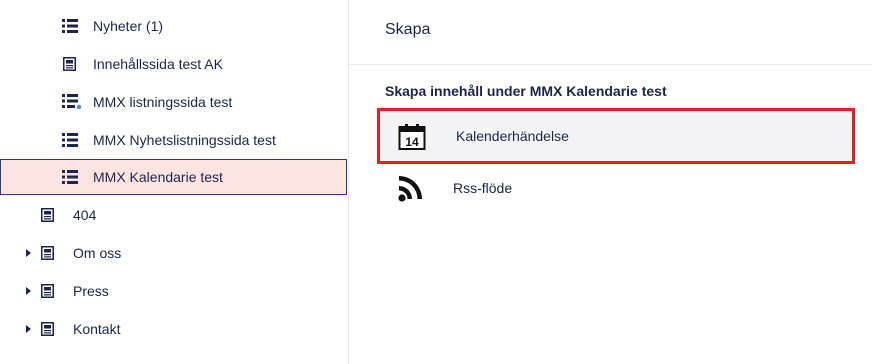 Image resolution: width=872 pixels, height=364 pixels. What do you see at coordinates (158, 64) in the screenshot?
I see `tree-item-label: Innehållssida test AK` at bounding box center [158, 64].